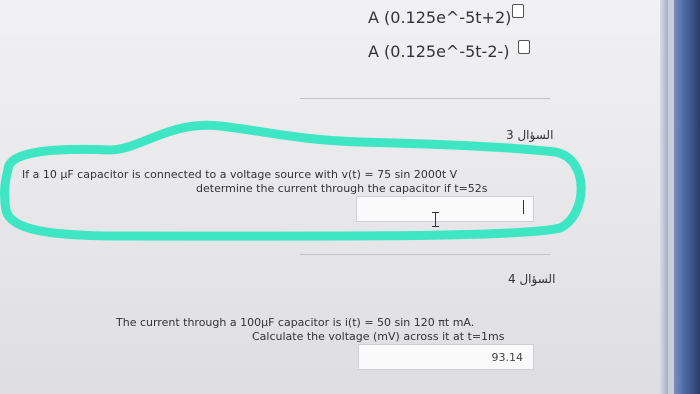 The image size is (700, 394). What do you see at coordinates (671, 197) in the screenshot?
I see `scrollbar-track` at bounding box center [671, 197].